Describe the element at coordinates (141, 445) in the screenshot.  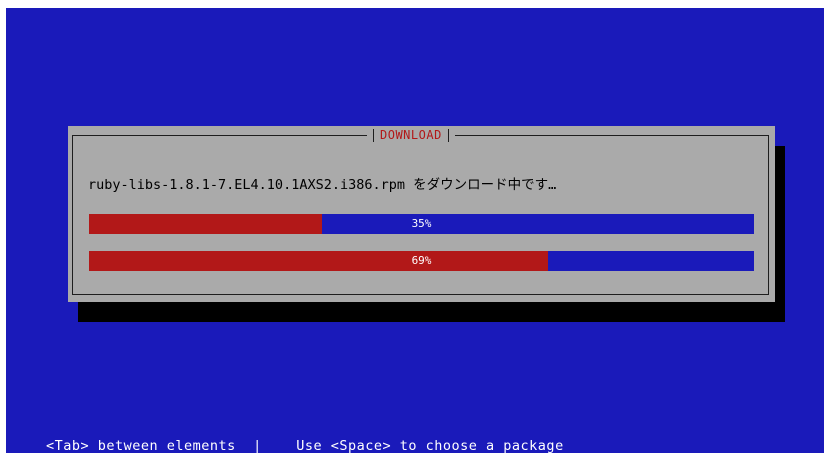
I see `help-tab-text: <Tab> between elements` at that location.